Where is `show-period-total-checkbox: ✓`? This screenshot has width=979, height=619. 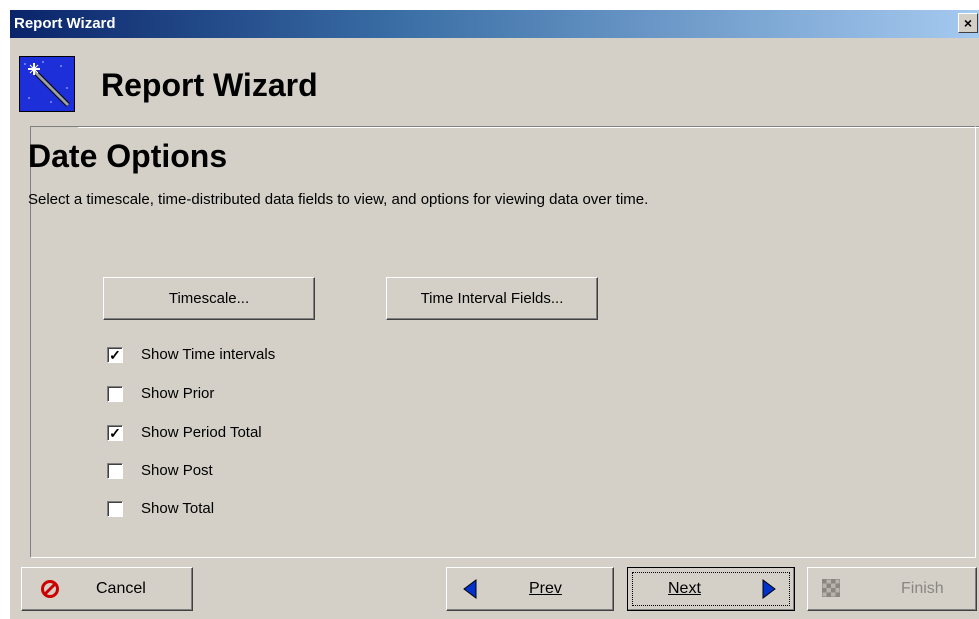 show-period-total-checkbox: ✓ is located at coordinates (115, 433).